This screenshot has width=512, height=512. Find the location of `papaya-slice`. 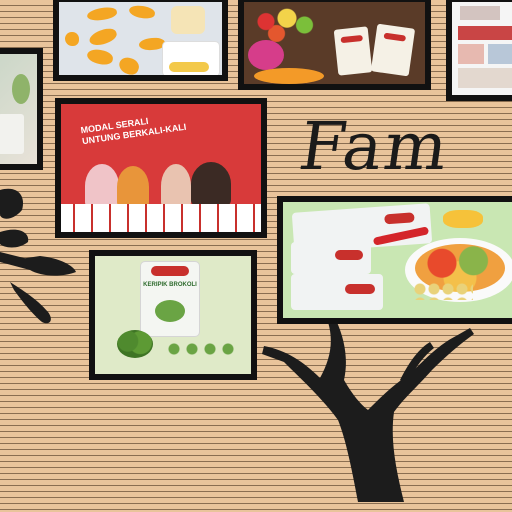

papaya-slice is located at coordinates (289, 76).